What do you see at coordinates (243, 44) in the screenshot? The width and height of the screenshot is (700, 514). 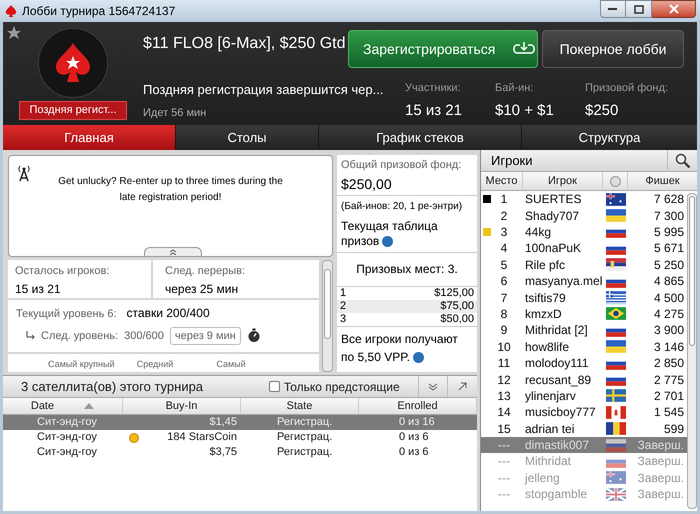 I see `tournament-title: $11 FLO8 [6-Max], $250 Gtd` at bounding box center [243, 44].